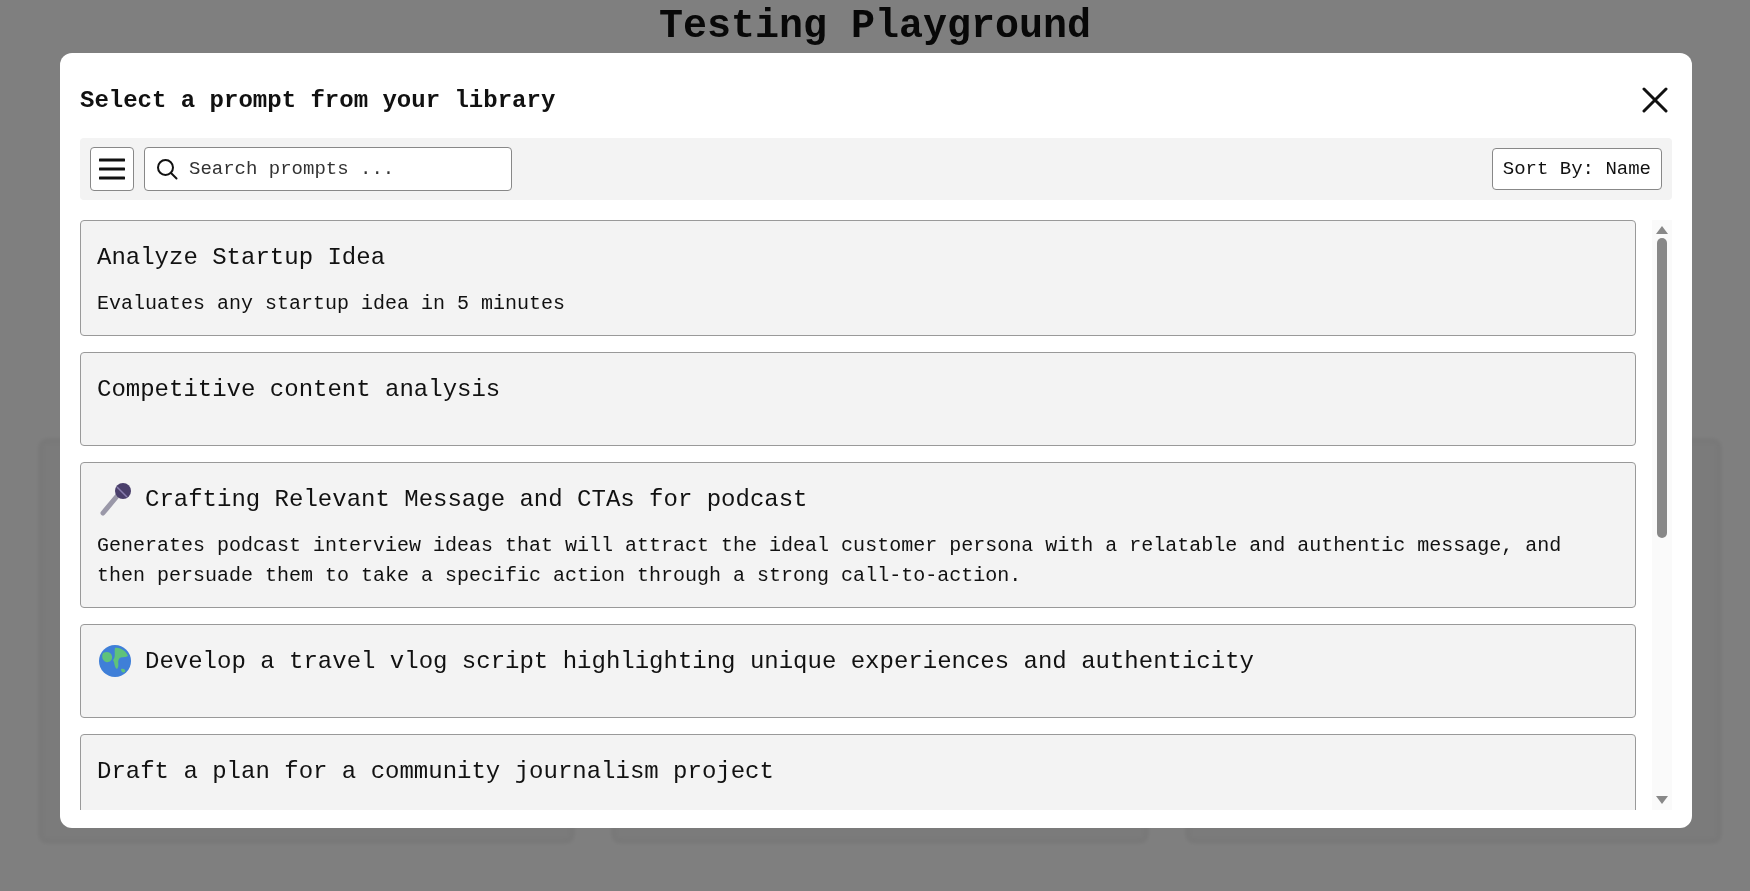 The image size is (1750, 891). What do you see at coordinates (115, 661) in the screenshot?
I see `globe-icon` at bounding box center [115, 661].